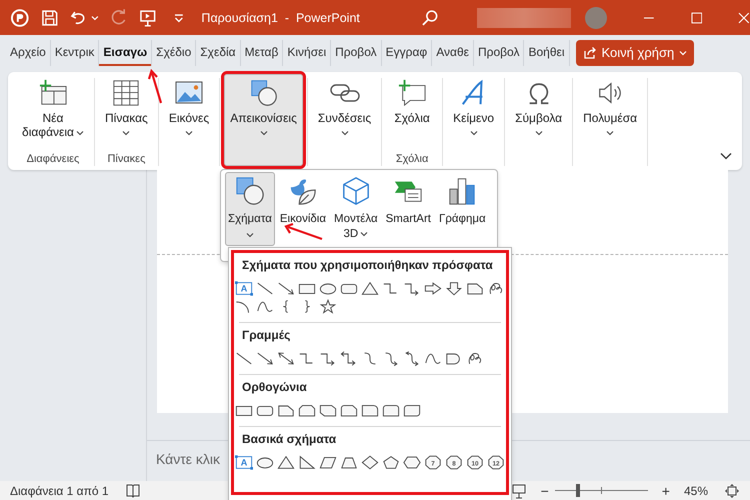  I want to click on ribbon-button: Σύμβολα, so click(538, 120).